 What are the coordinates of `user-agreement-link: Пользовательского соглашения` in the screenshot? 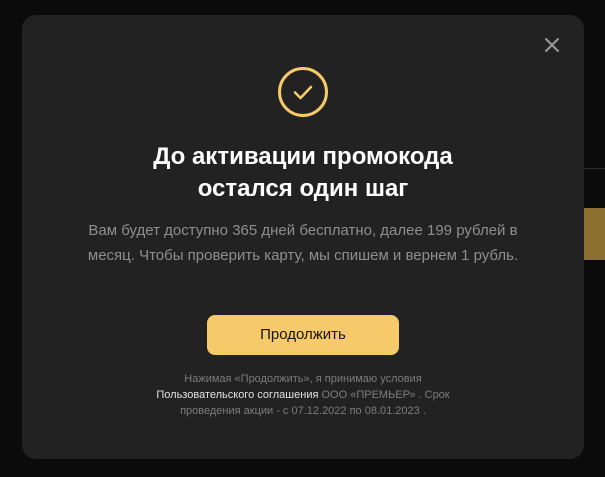 It's located at (237, 395).